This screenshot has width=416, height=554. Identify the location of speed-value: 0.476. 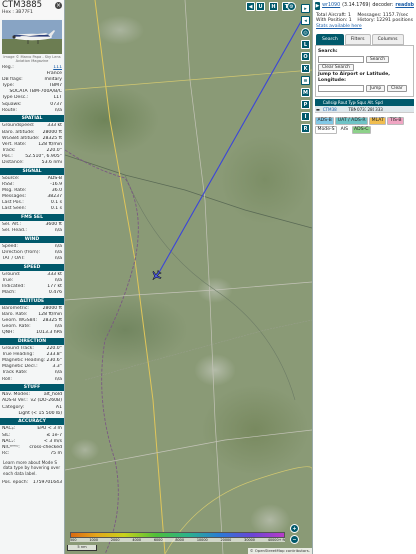
(55, 293).